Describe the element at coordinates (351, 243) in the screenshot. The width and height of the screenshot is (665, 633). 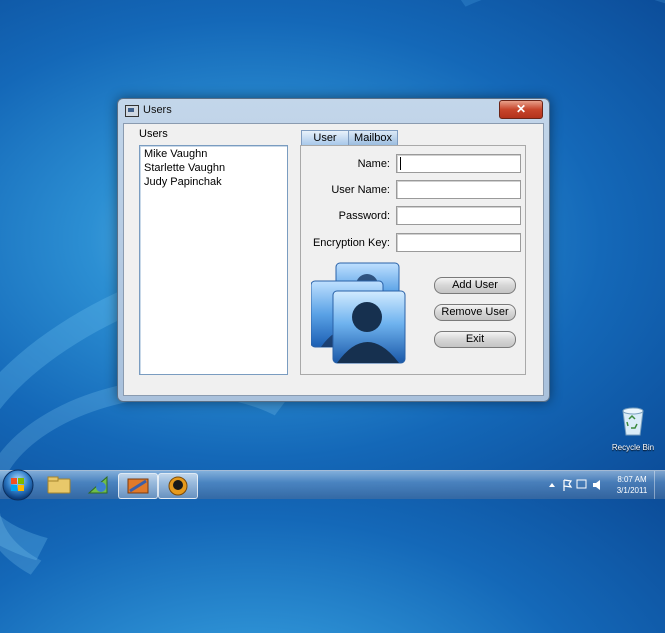
I see `encryption-key-label: Encryption Key:` at that location.